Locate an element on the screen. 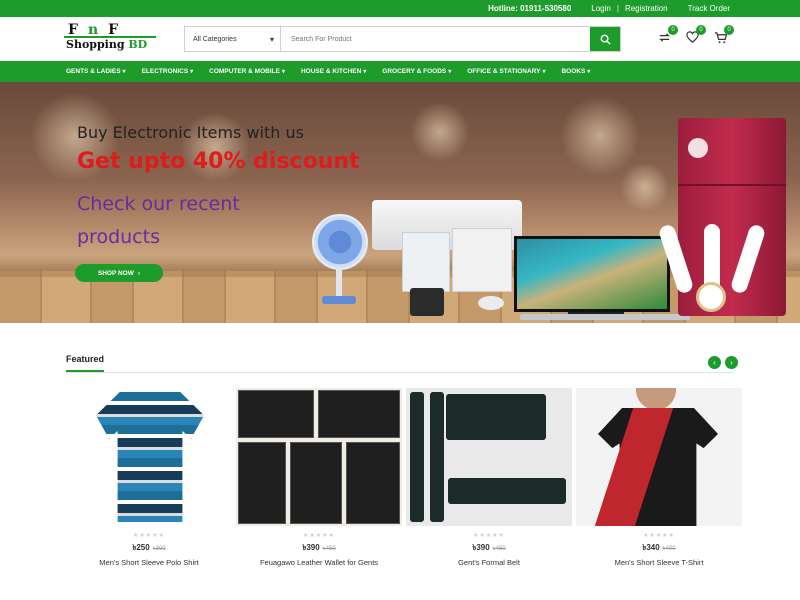 The width and height of the screenshot is (800, 600). nav-item-books: BOOKS ▾ is located at coordinates (575, 71).